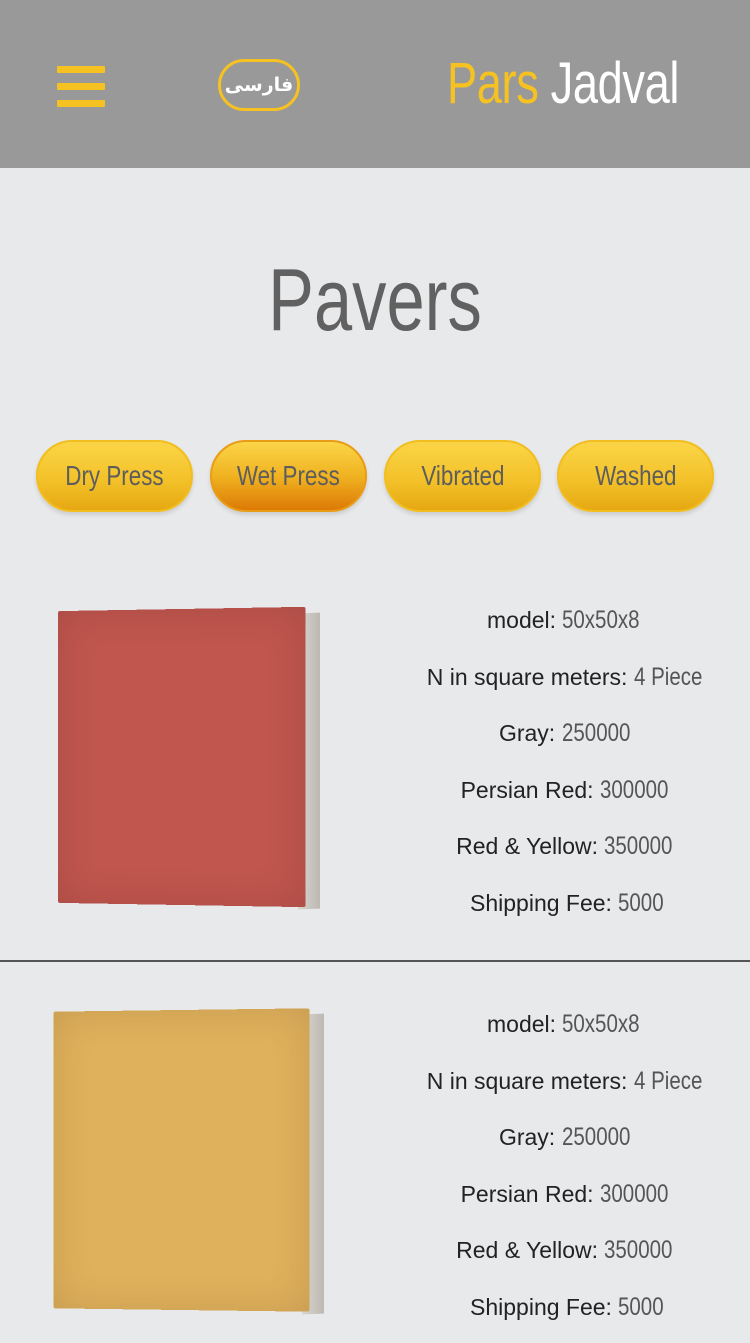  I want to click on hamburger-icon, so click(81, 87).